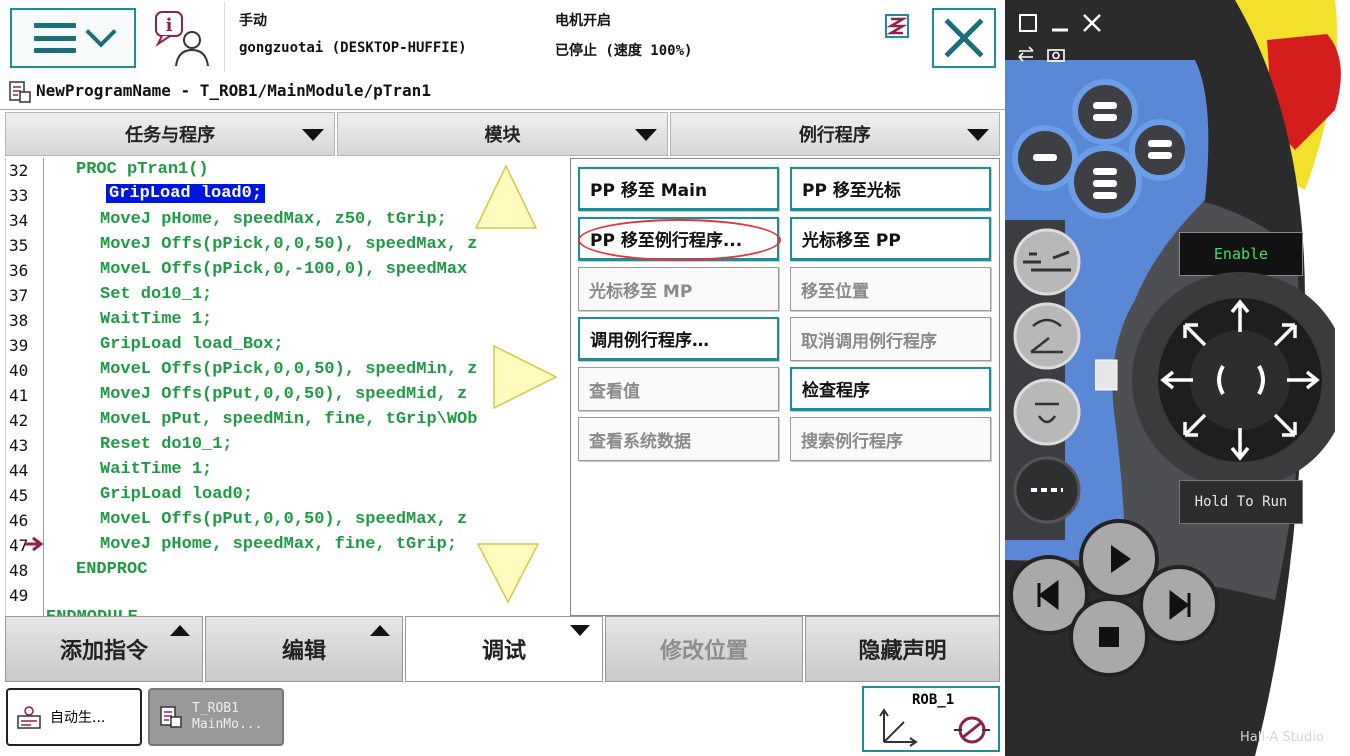 The image size is (1350, 756). What do you see at coordinates (890, 239) in the screenshot?
I see `cursor-to-pp-button: 光标移至 PP` at bounding box center [890, 239].